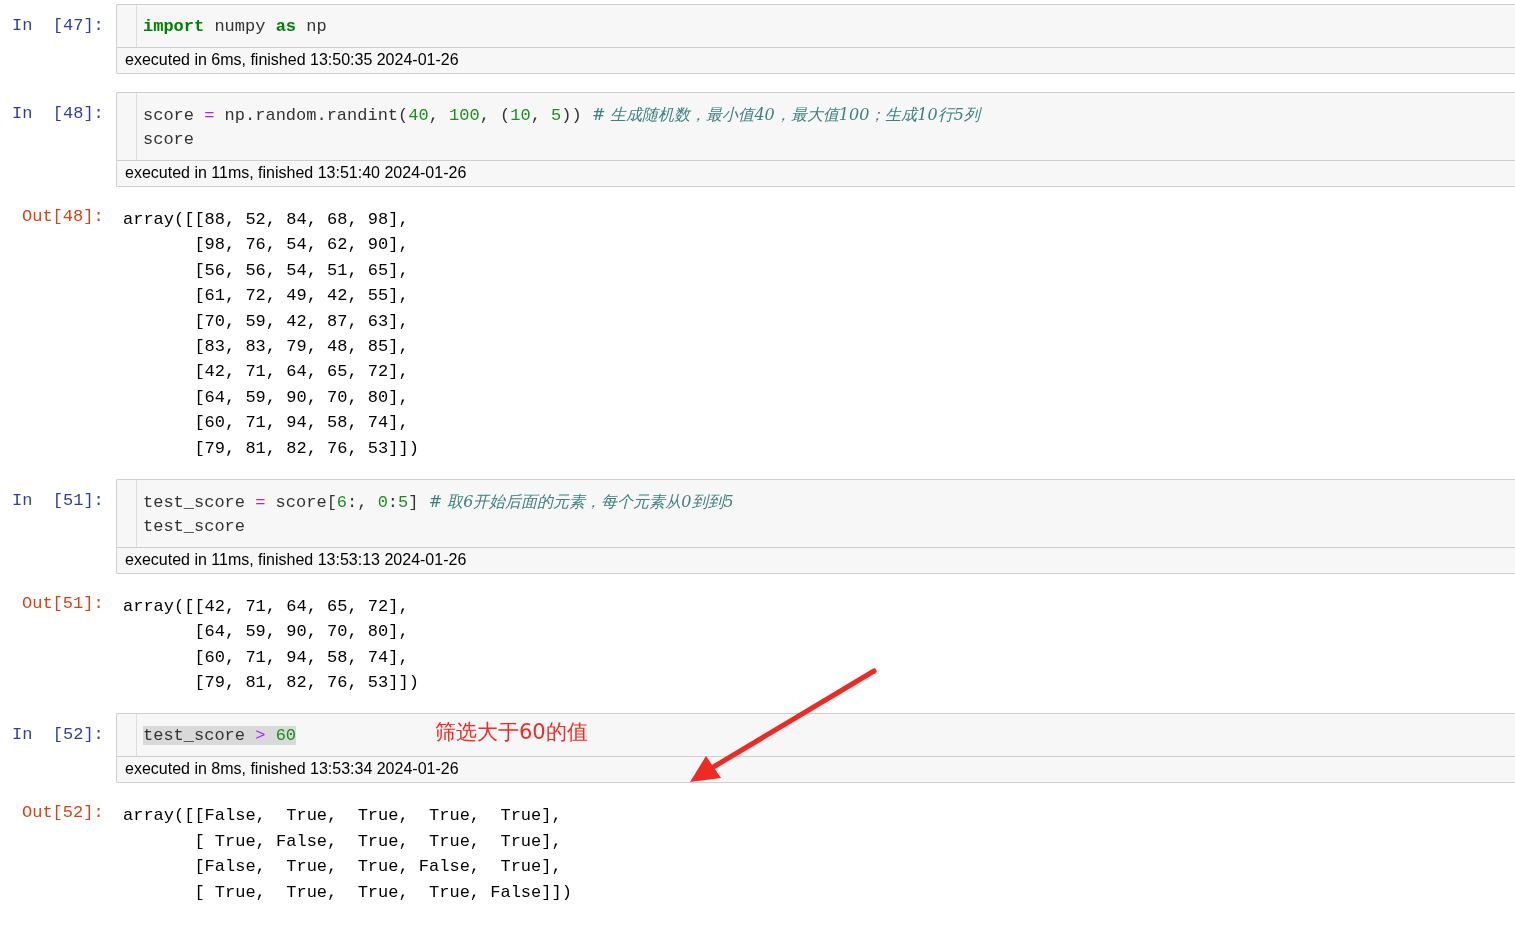 The image size is (1515, 925). I want to click on input-prompt: In [51]:, so click(58, 500).